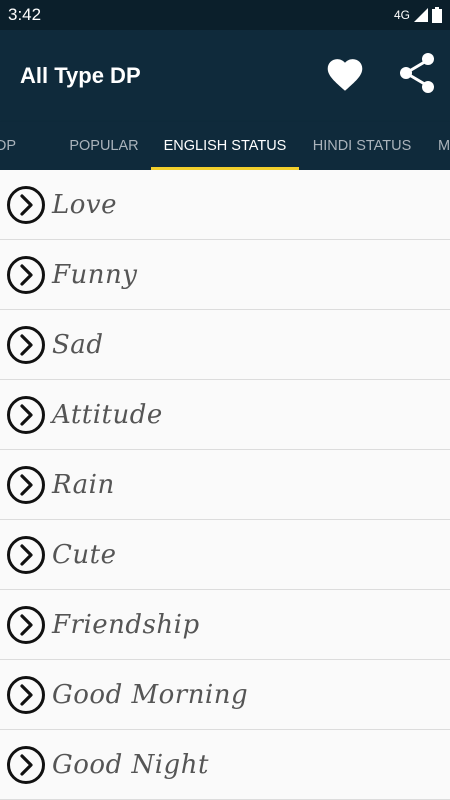 This screenshot has height=800, width=450. I want to click on app-bar: All Type DP, so click(225, 76).